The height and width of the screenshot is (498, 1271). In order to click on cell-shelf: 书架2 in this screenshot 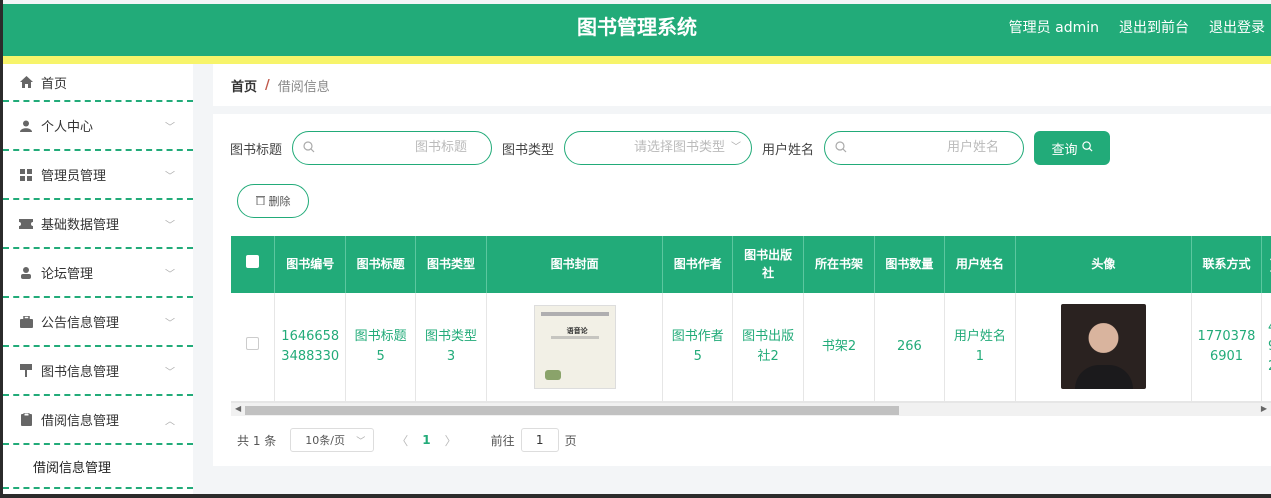, I will do `click(839, 347)`.